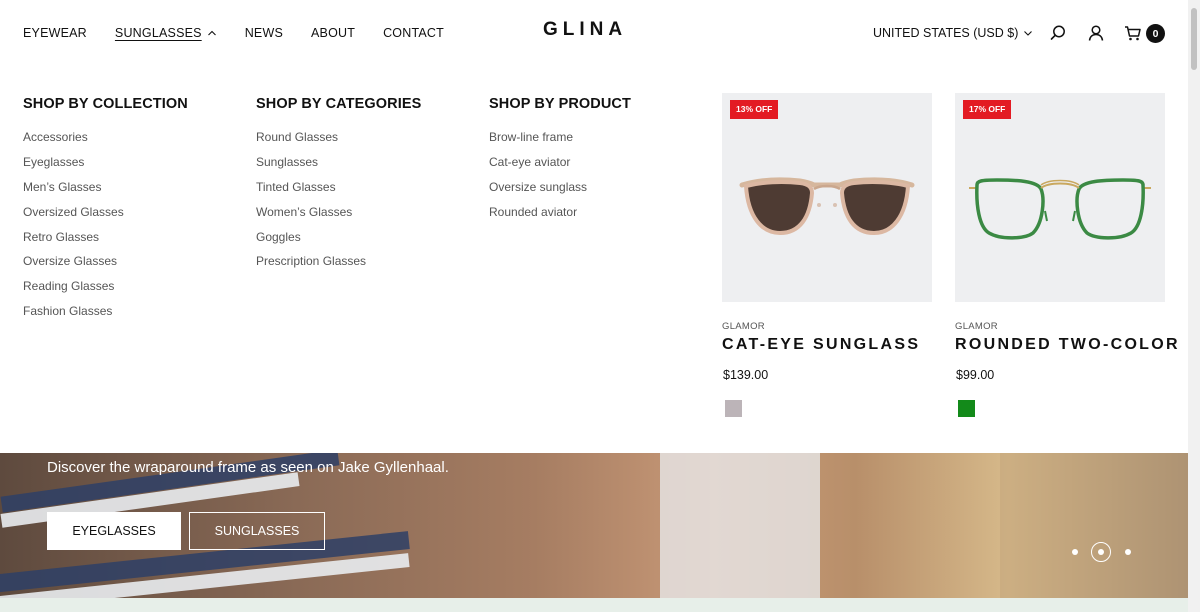 This screenshot has height=612, width=1200. Describe the element at coordinates (560, 141) in the screenshot. I see `menu-link: Brow-line frame` at that location.